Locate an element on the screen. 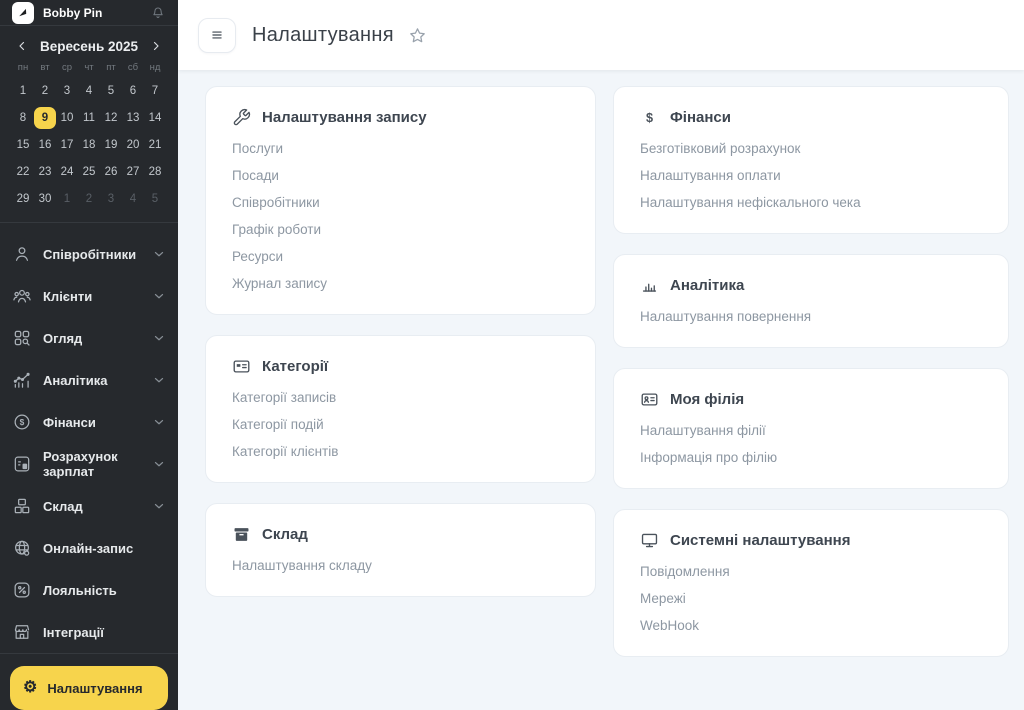 The image size is (1024, 710). notifications-bell-icon is located at coordinates (158, 13).